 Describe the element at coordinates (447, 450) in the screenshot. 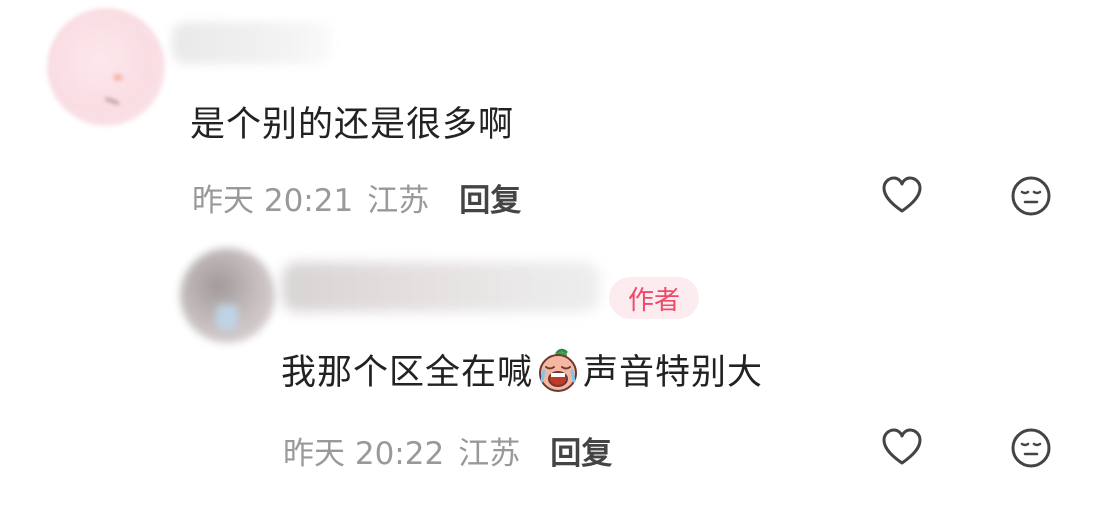

I see `reply-meta: 昨天 20:22 江苏 回复` at that location.